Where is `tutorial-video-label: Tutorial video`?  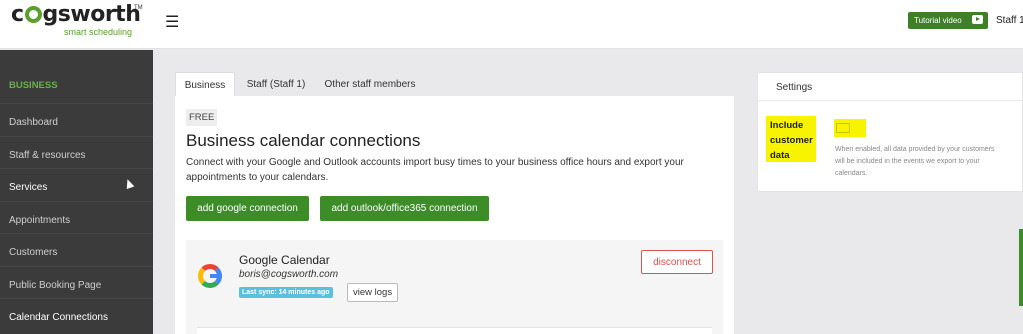
tutorial-video-label: Tutorial video is located at coordinates (938, 20).